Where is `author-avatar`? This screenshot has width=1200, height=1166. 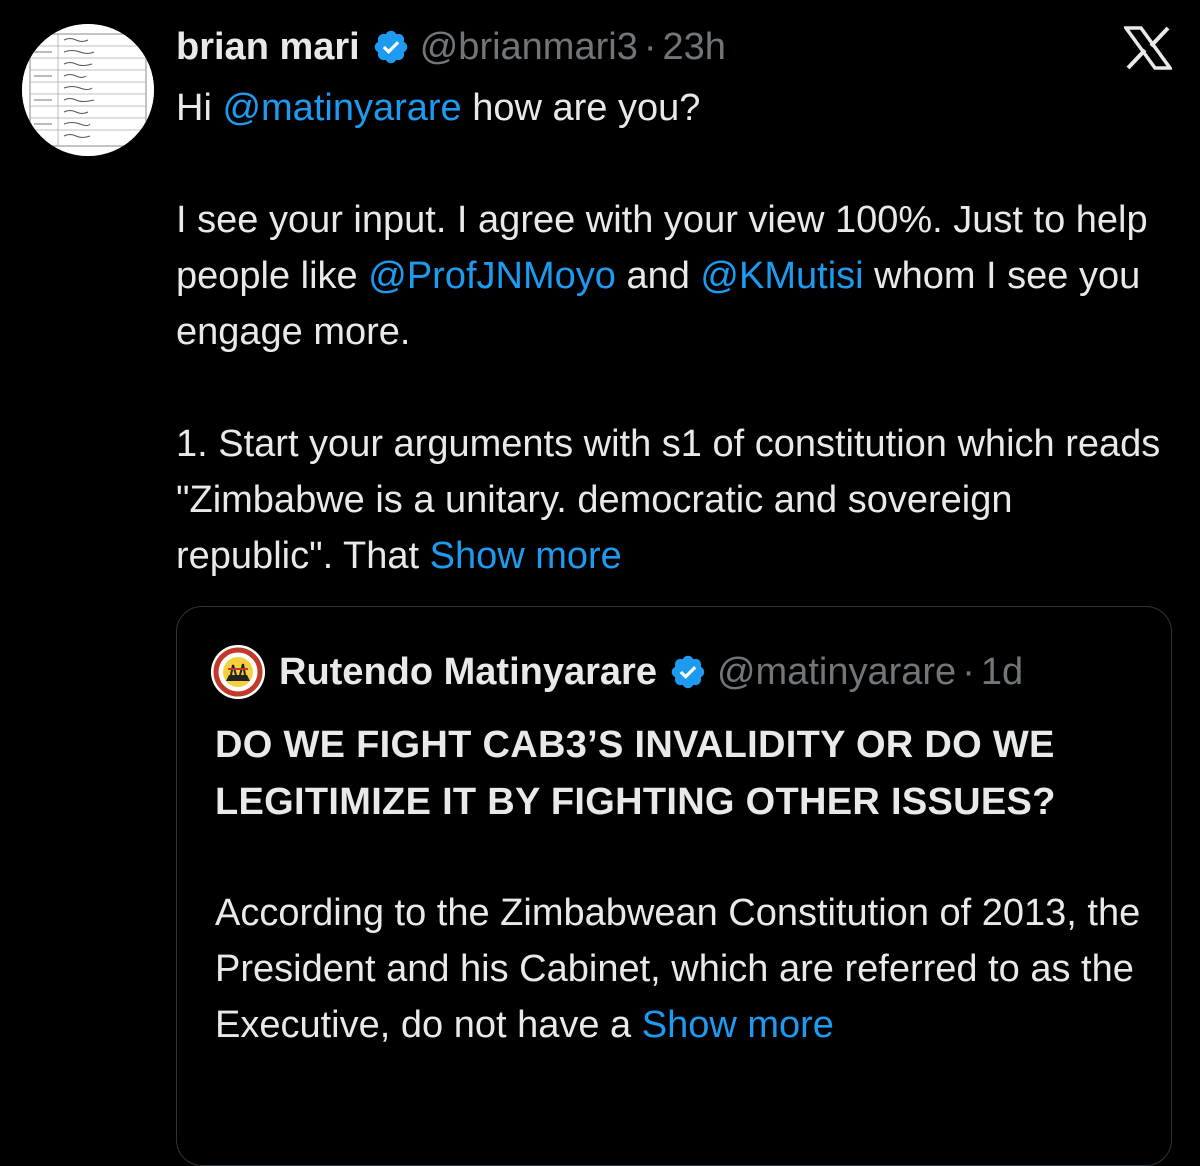
author-avatar is located at coordinates (88, 90).